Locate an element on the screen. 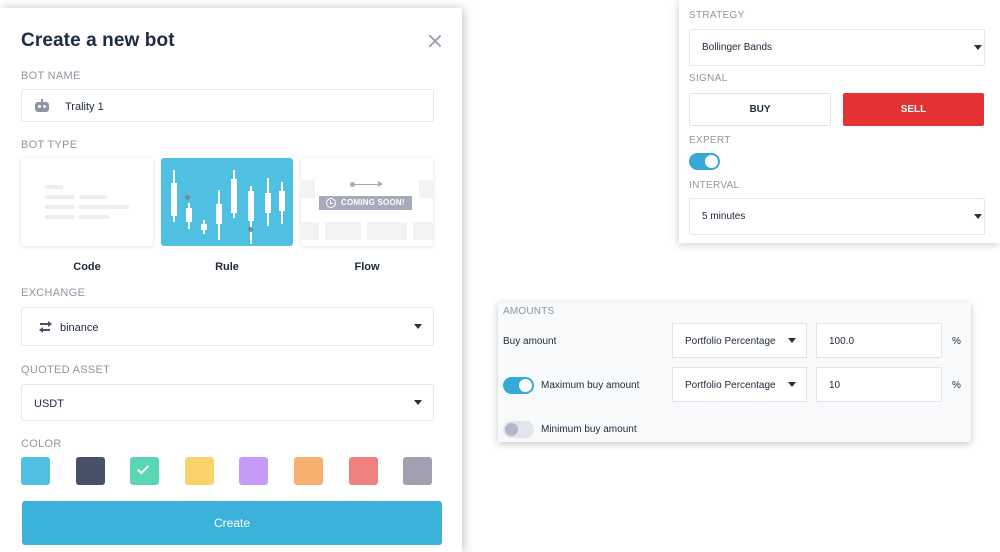 The height and width of the screenshot is (552, 1000). max-buy-amount-type-value: Portfolio Percentage is located at coordinates (730, 385).